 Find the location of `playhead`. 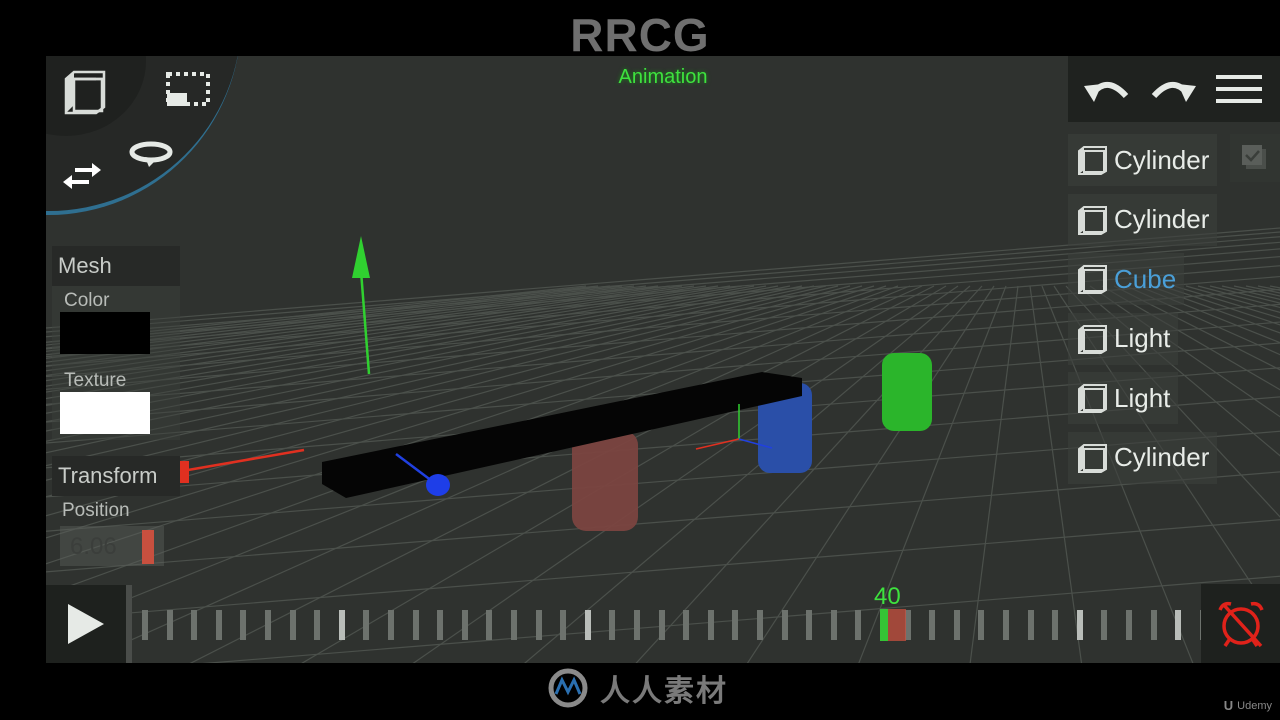

playhead is located at coordinates (884, 625).